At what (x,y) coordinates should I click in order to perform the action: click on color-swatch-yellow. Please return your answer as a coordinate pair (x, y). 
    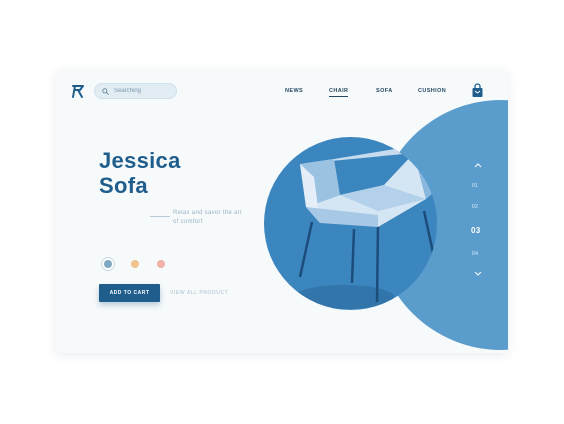
    Looking at the image, I should click on (135, 264).